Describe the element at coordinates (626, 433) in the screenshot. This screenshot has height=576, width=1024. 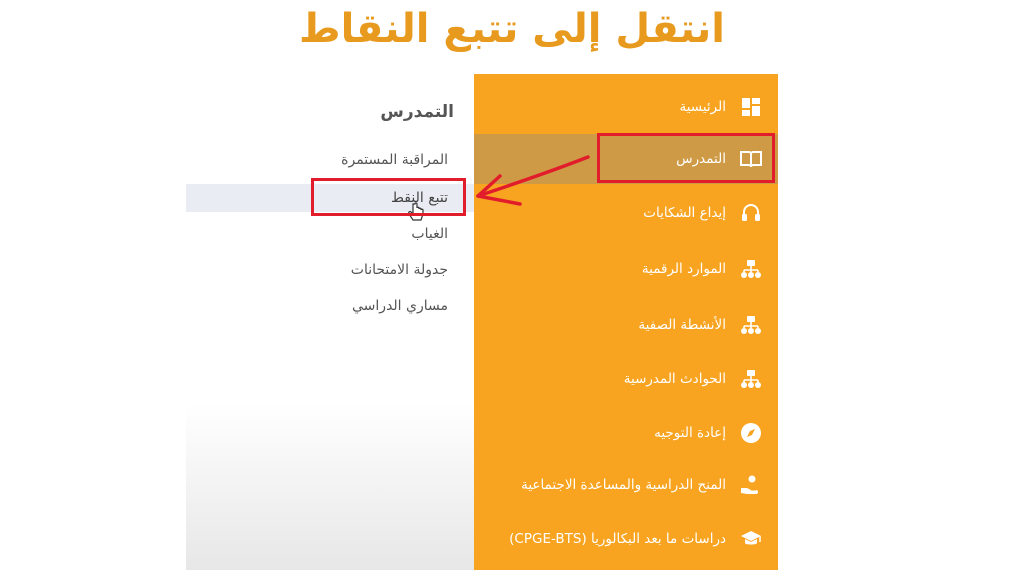
I see `sidebar-item-reorientation: إعادة التوجيه` at that location.